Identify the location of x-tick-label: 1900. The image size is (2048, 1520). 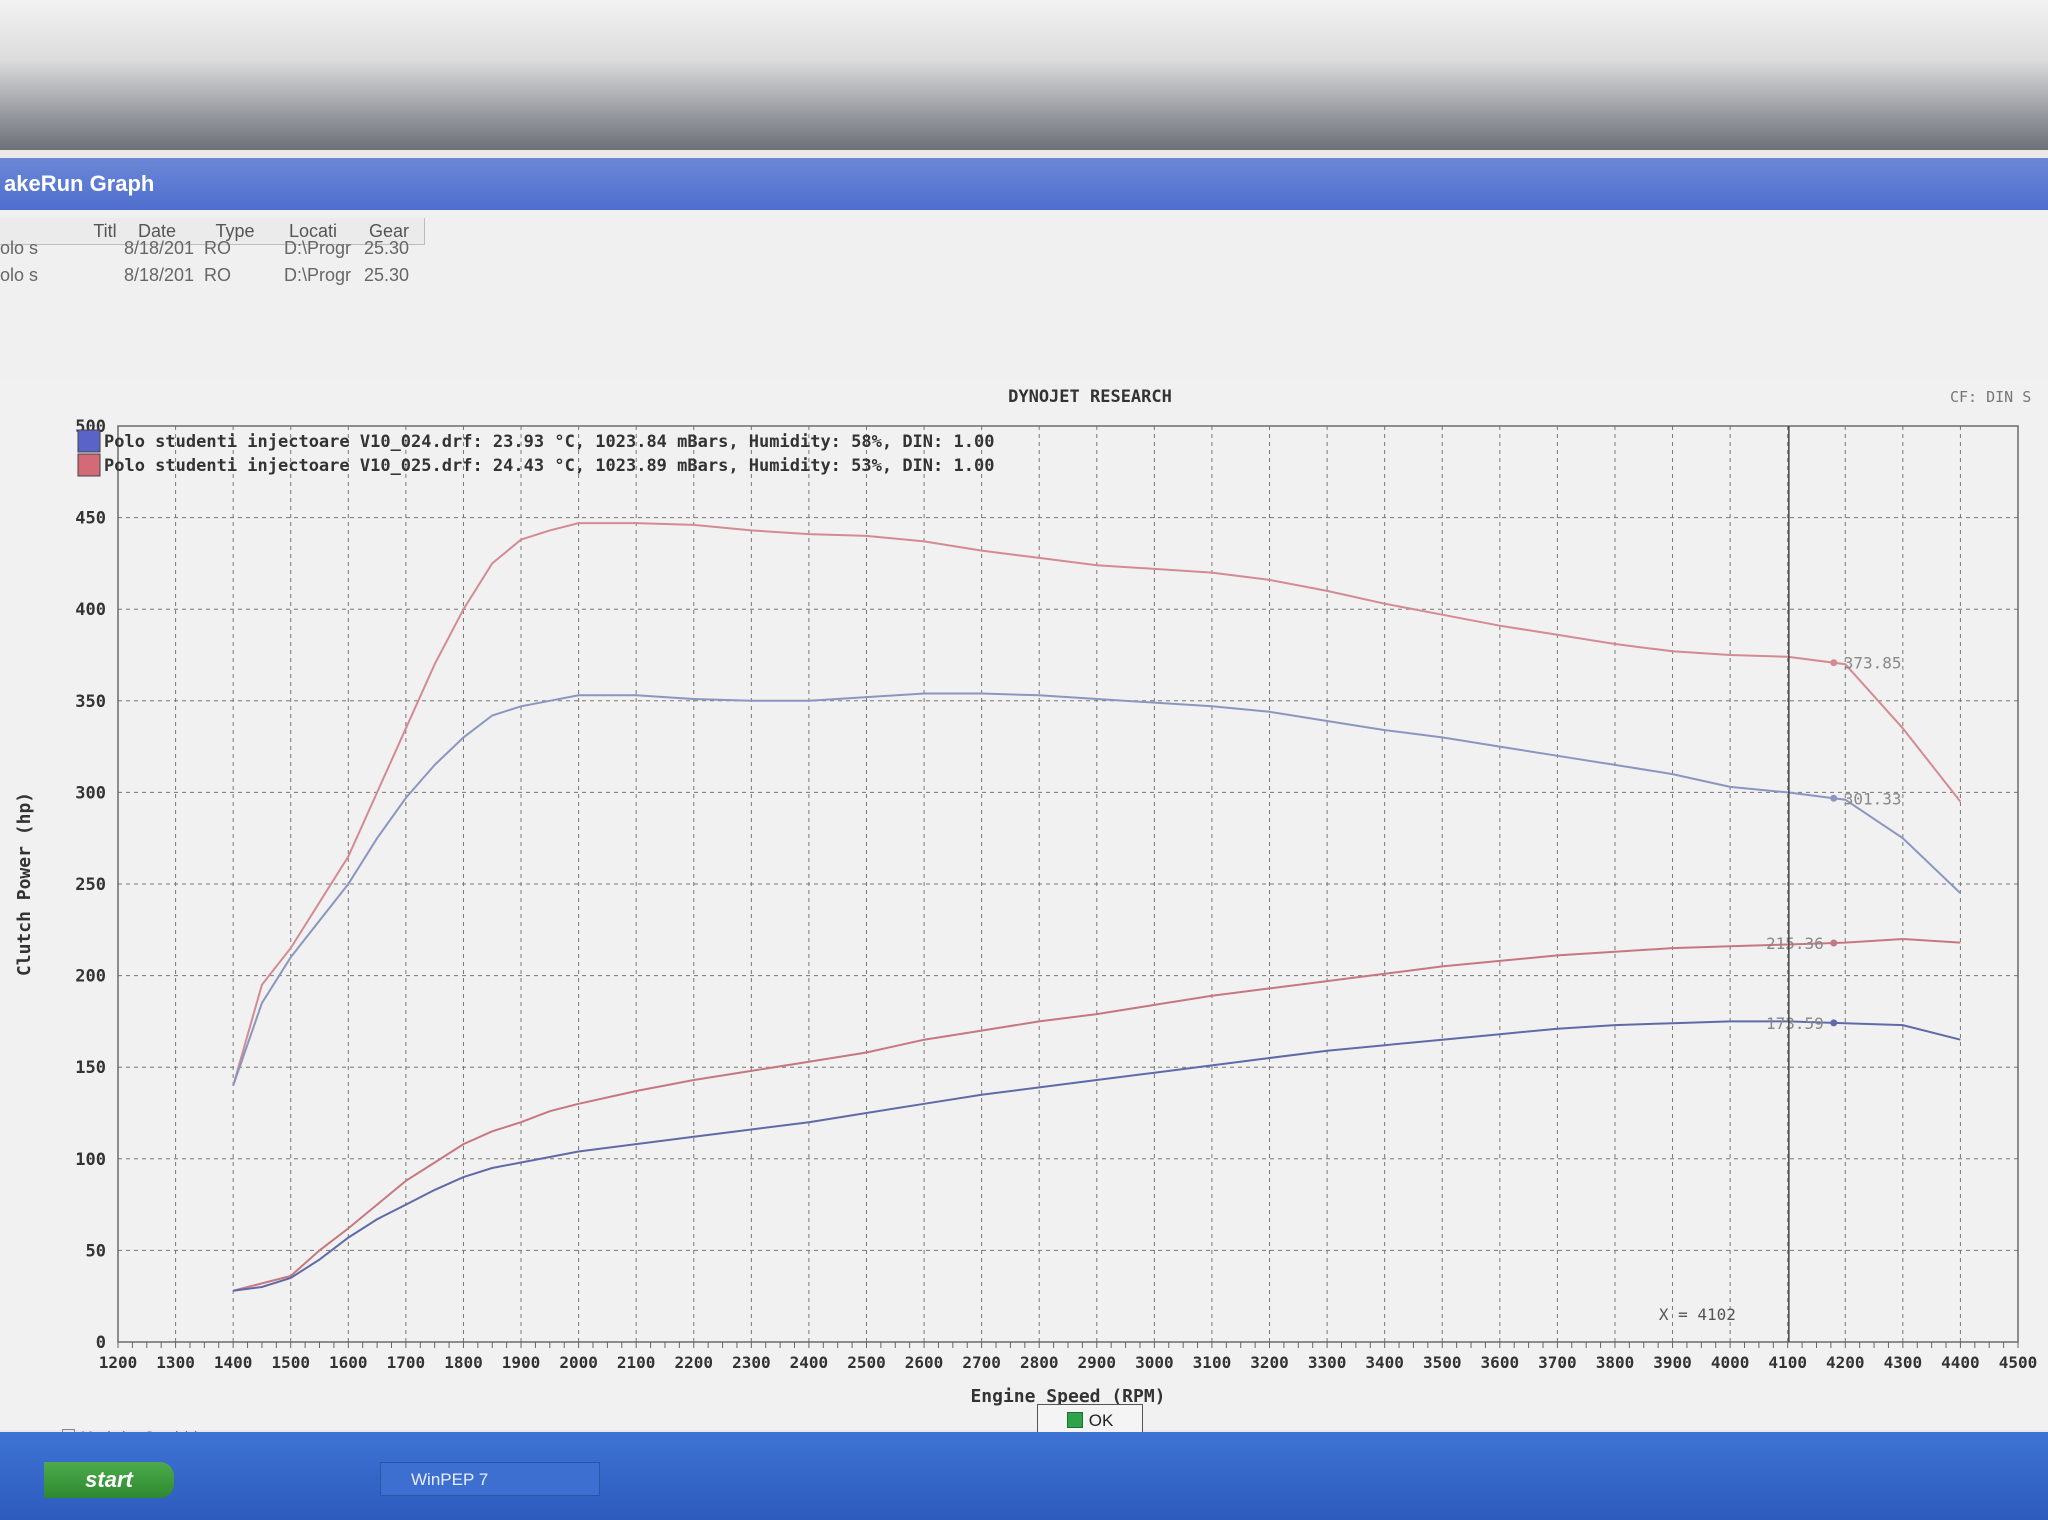
(521, 1362).